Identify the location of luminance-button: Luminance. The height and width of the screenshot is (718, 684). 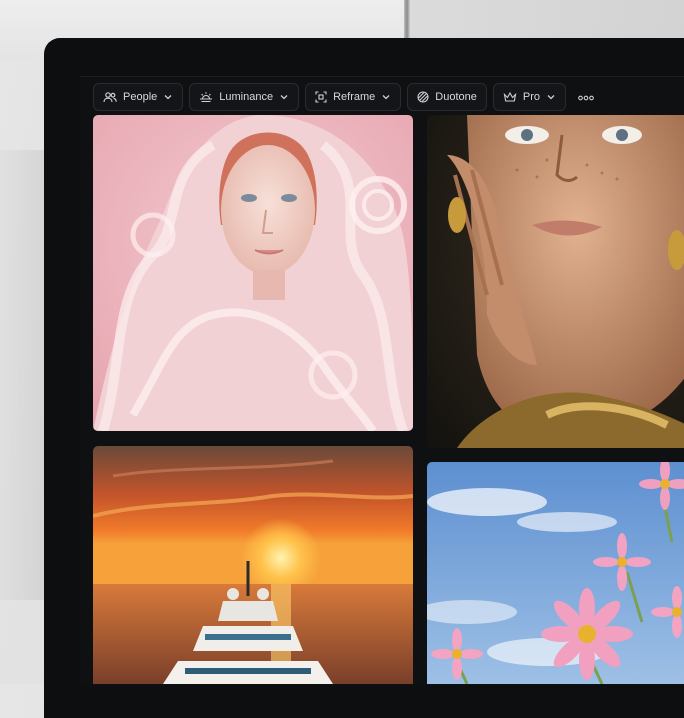
(244, 97).